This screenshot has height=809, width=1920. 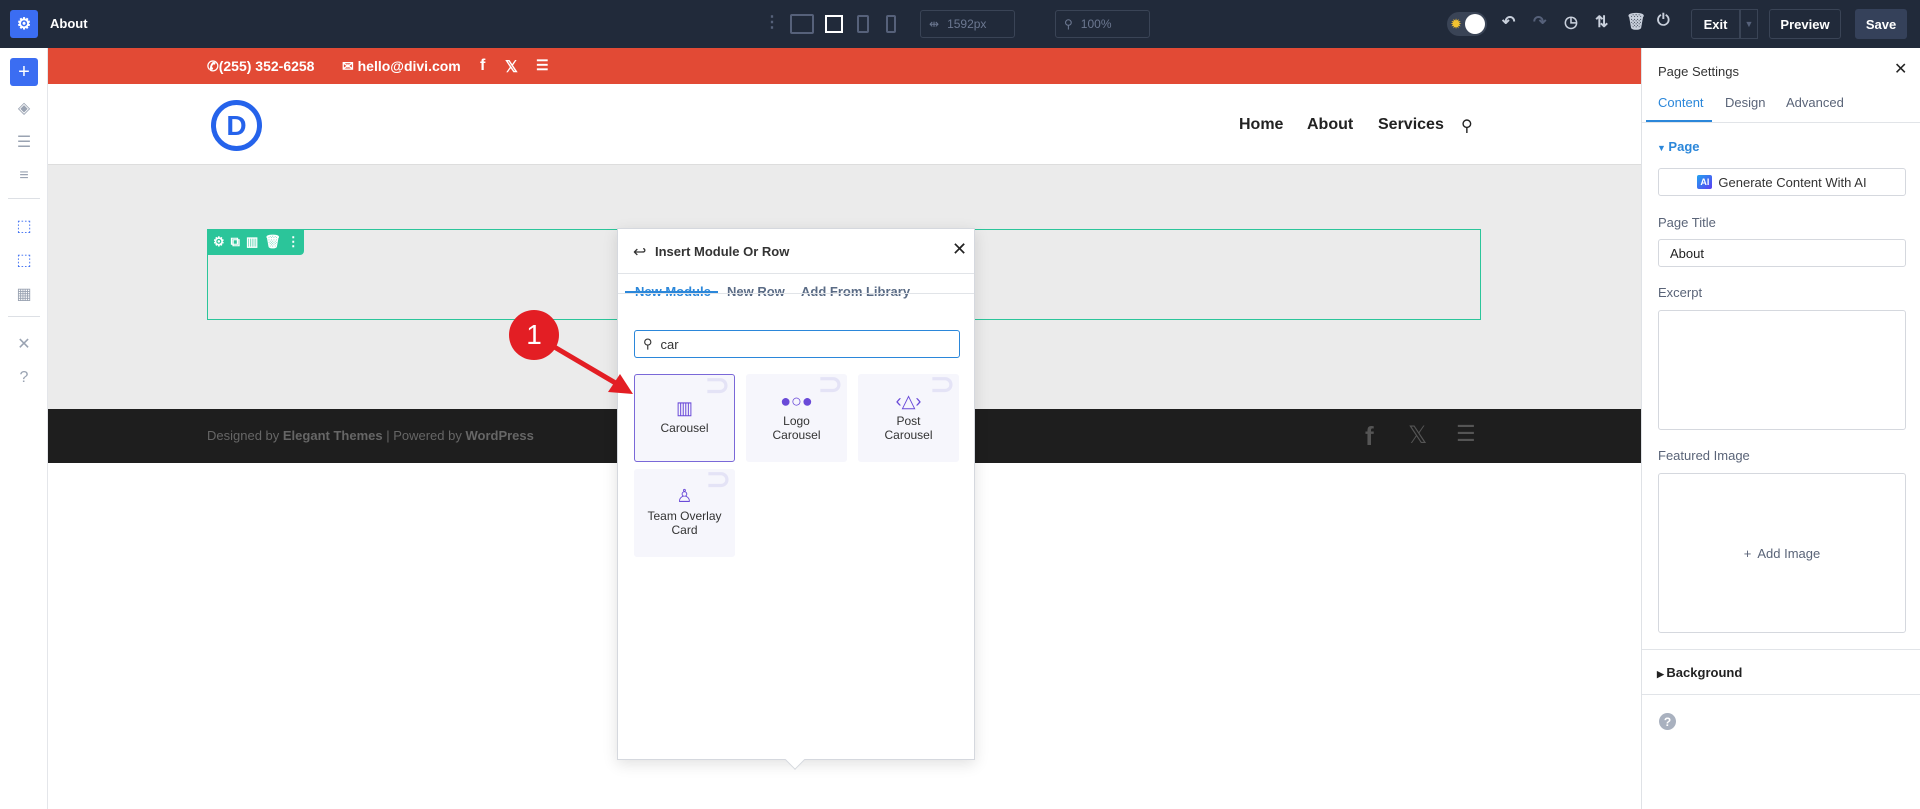 What do you see at coordinates (1698, 71) in the screenshot?
I see `panel-title: Page Settings` at bounding box center [1698, 71].